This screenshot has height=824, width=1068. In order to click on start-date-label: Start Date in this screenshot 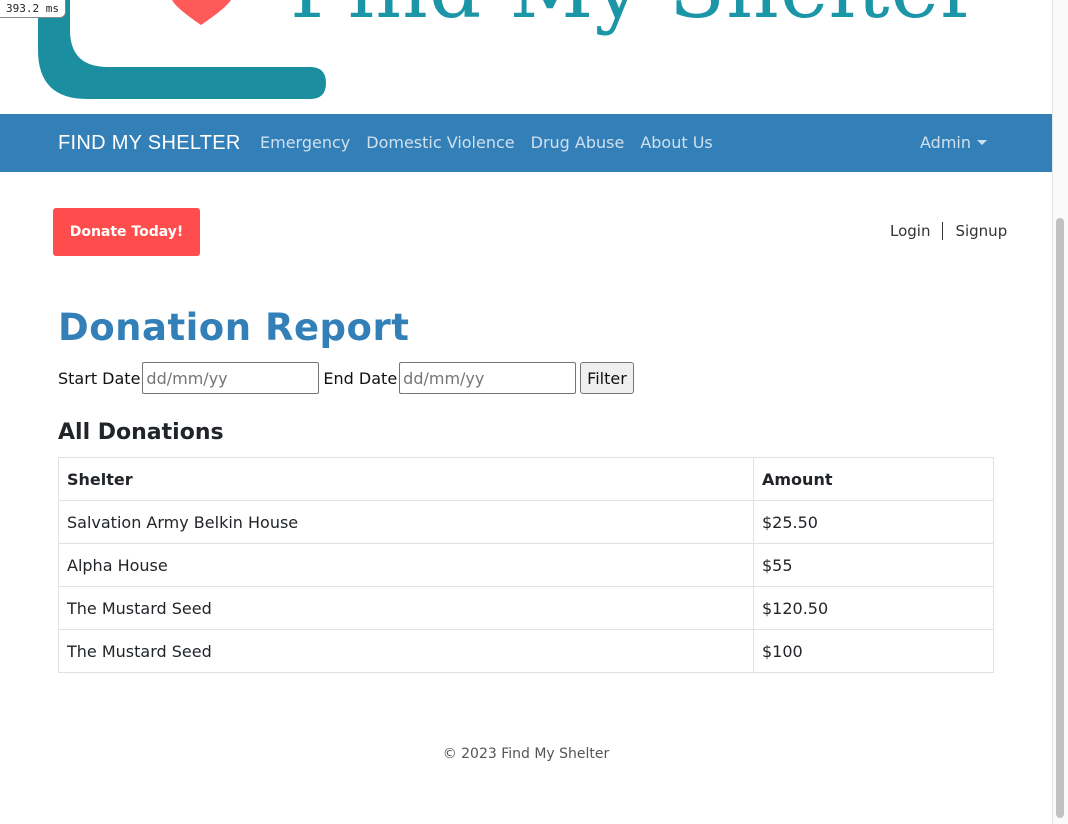, I will do `click(99, 378)`.